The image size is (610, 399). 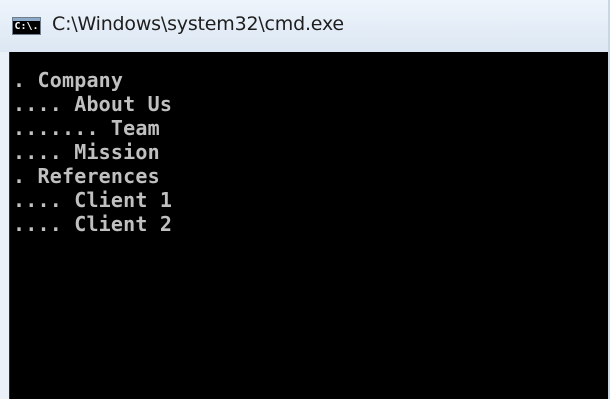 What do you see at coordinates (198, 24) in the screenshot?
I see `window-title: C:\Windows\system32\cmd.exe` at bounding box center [198, 24].